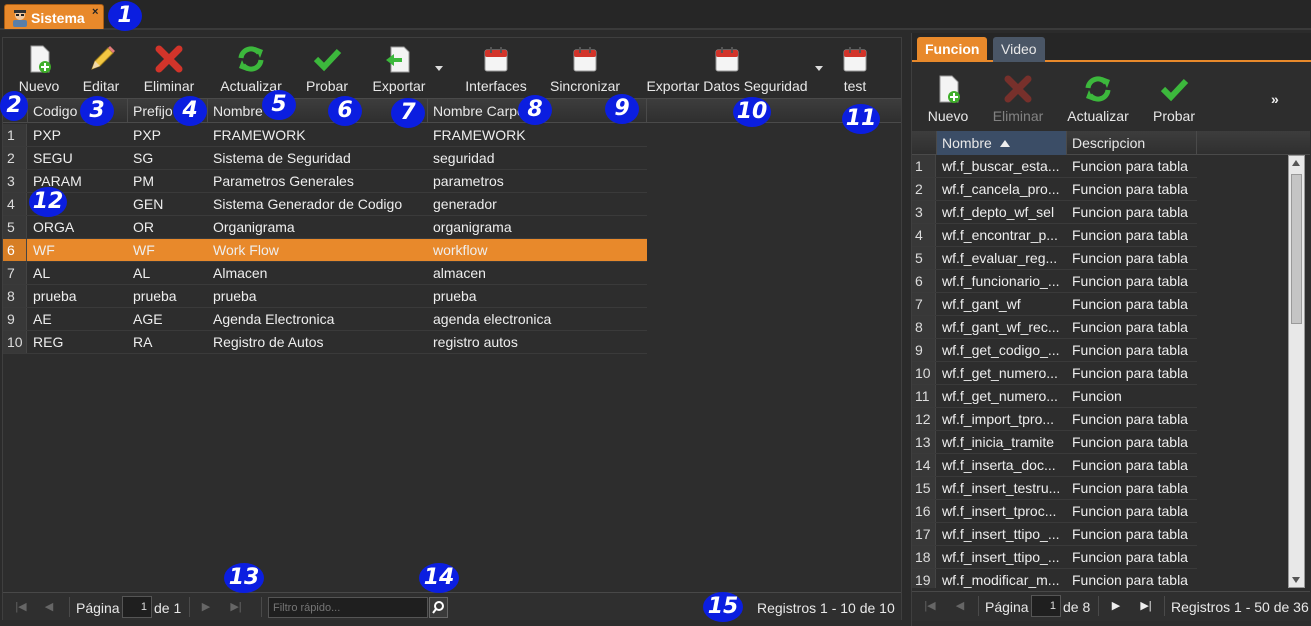 This screenshot has width=1311, height=626. What do you see at coordinates (1296, 580) in the screenshot?
I see `scroll-down-arrow-icon` at bounding box center [1296, 580].